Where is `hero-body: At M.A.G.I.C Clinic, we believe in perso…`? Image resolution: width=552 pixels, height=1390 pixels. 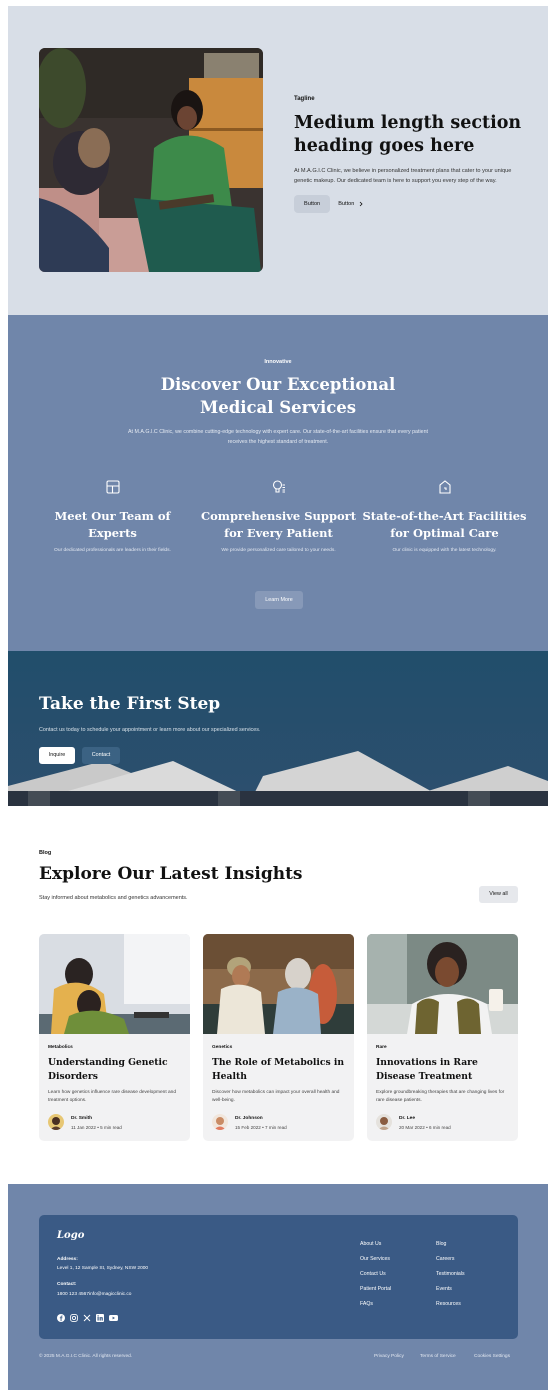
hero-body: At M.A.G.I.C Clinic, we believe in perso… is located at coordinates (403, 176).